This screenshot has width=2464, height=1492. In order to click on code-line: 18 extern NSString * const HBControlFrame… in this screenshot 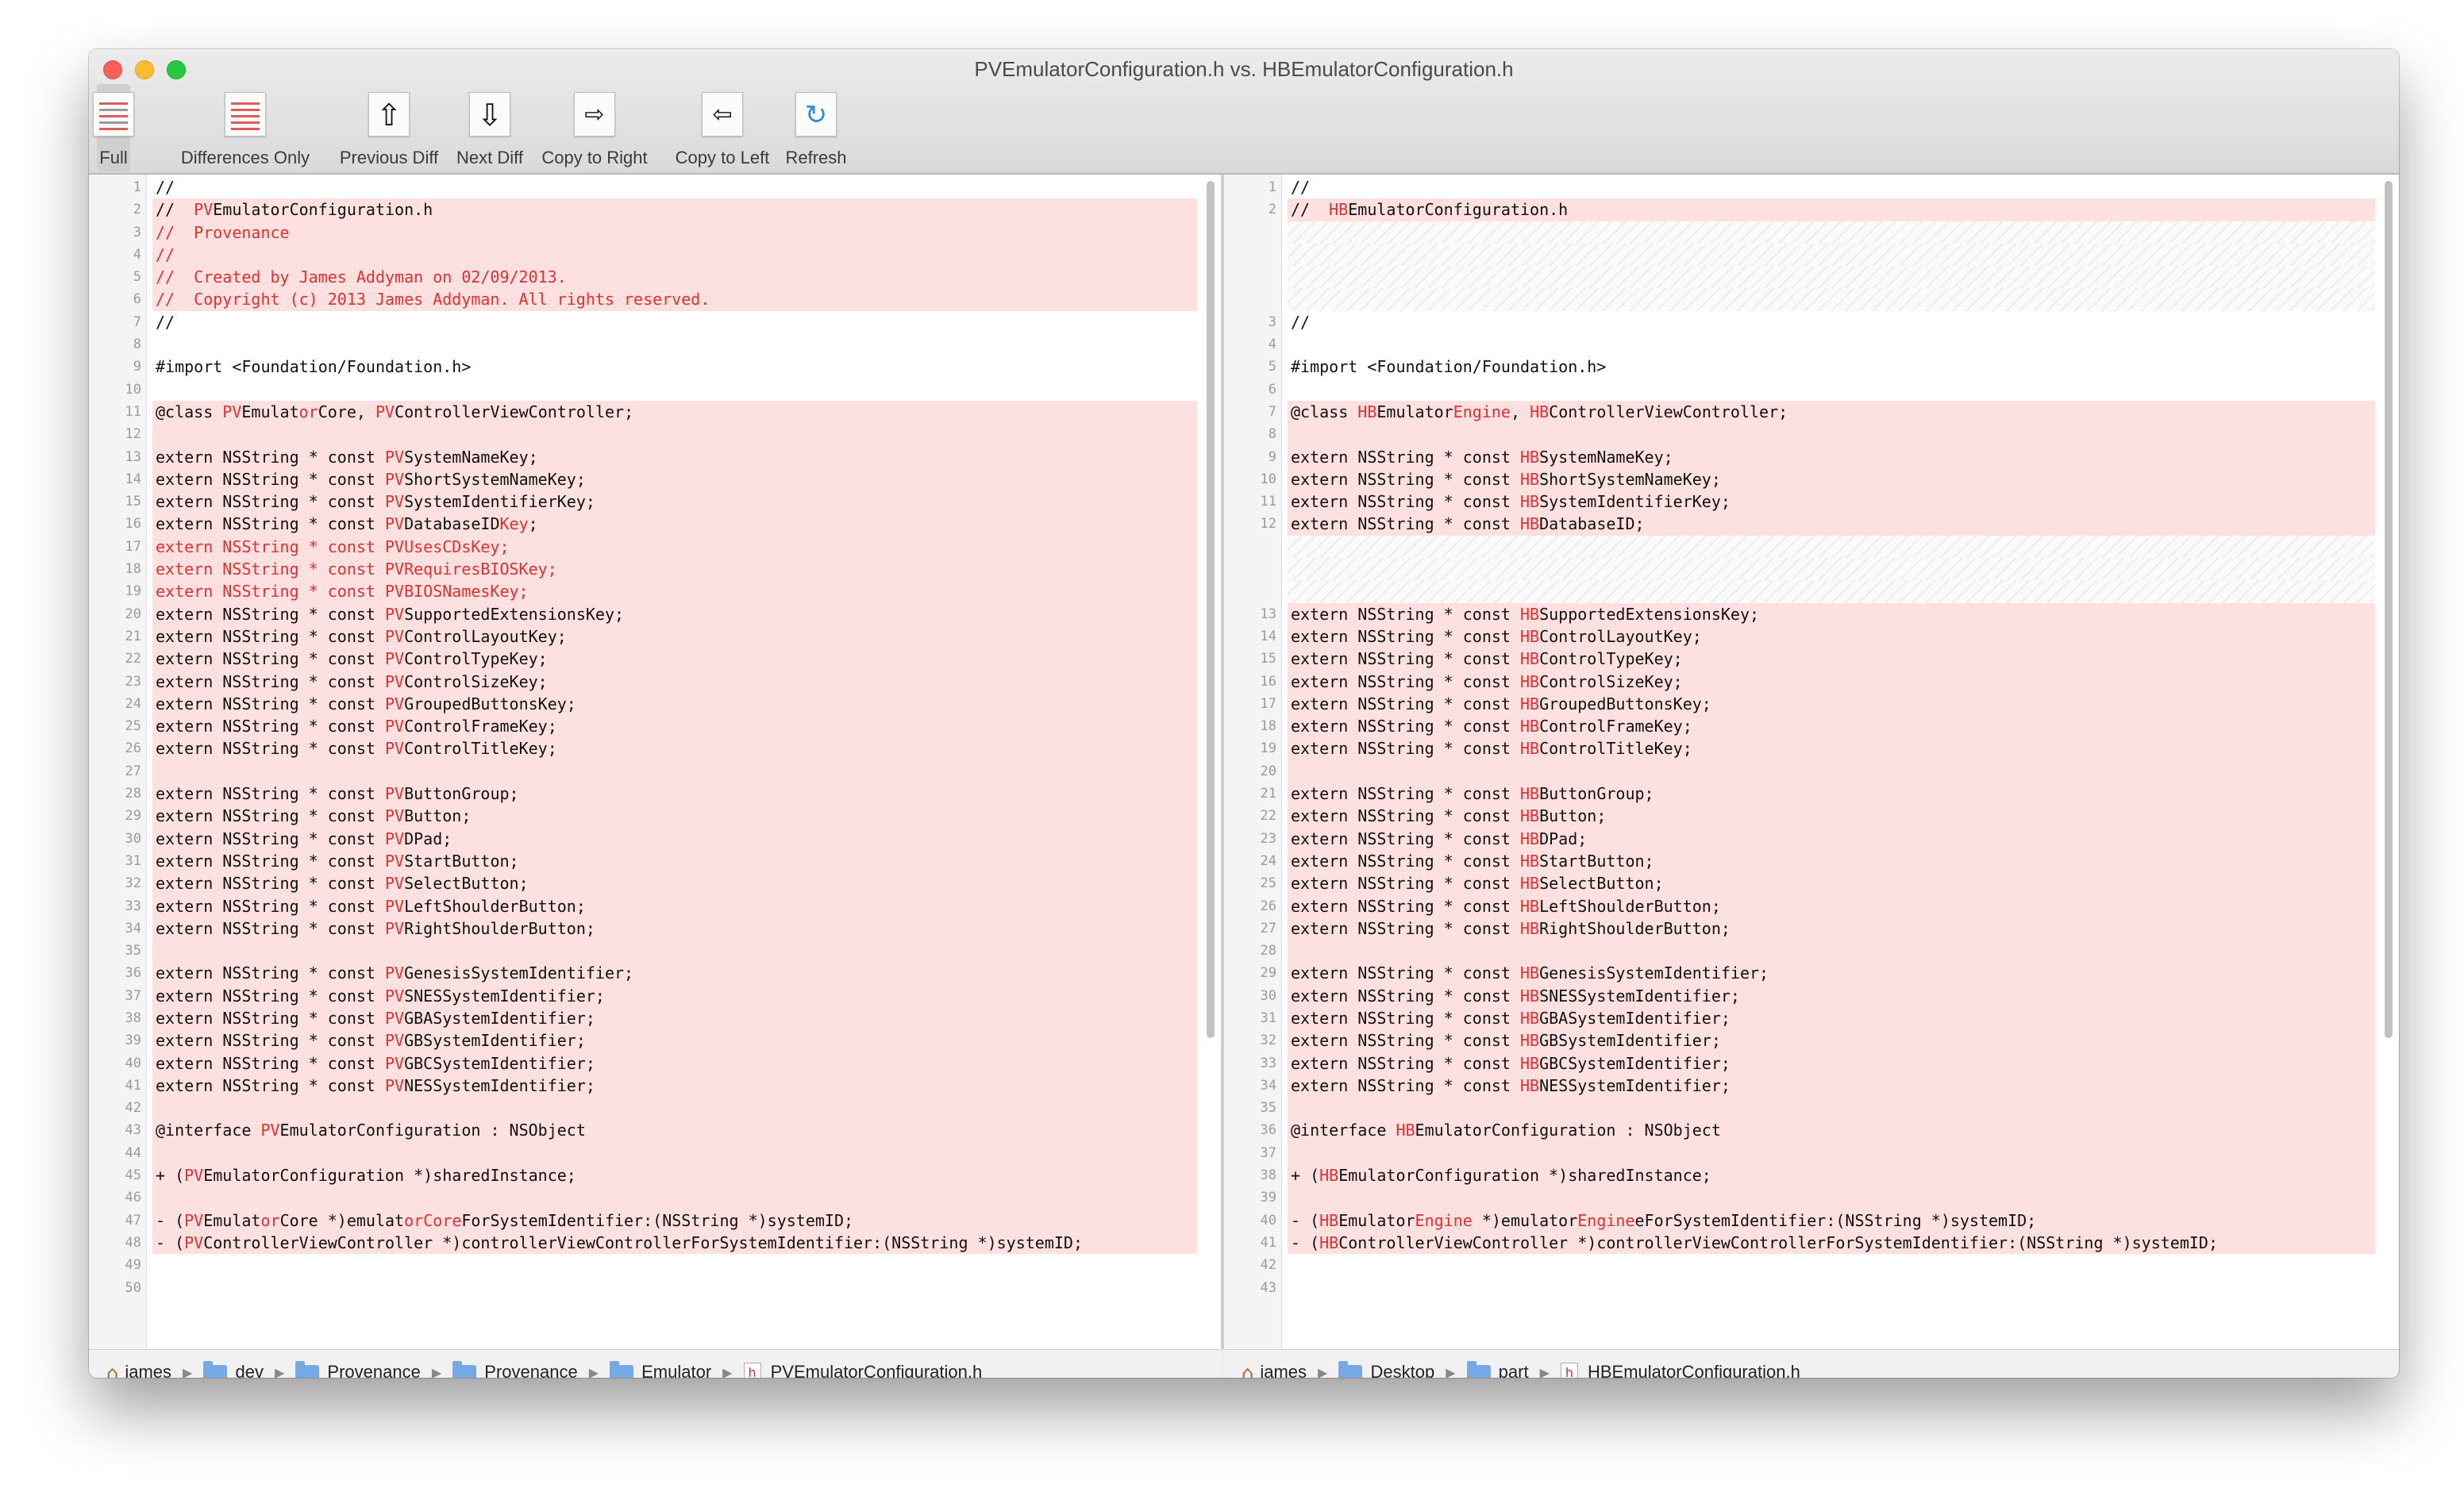, I will do `click(1799, 726)`.